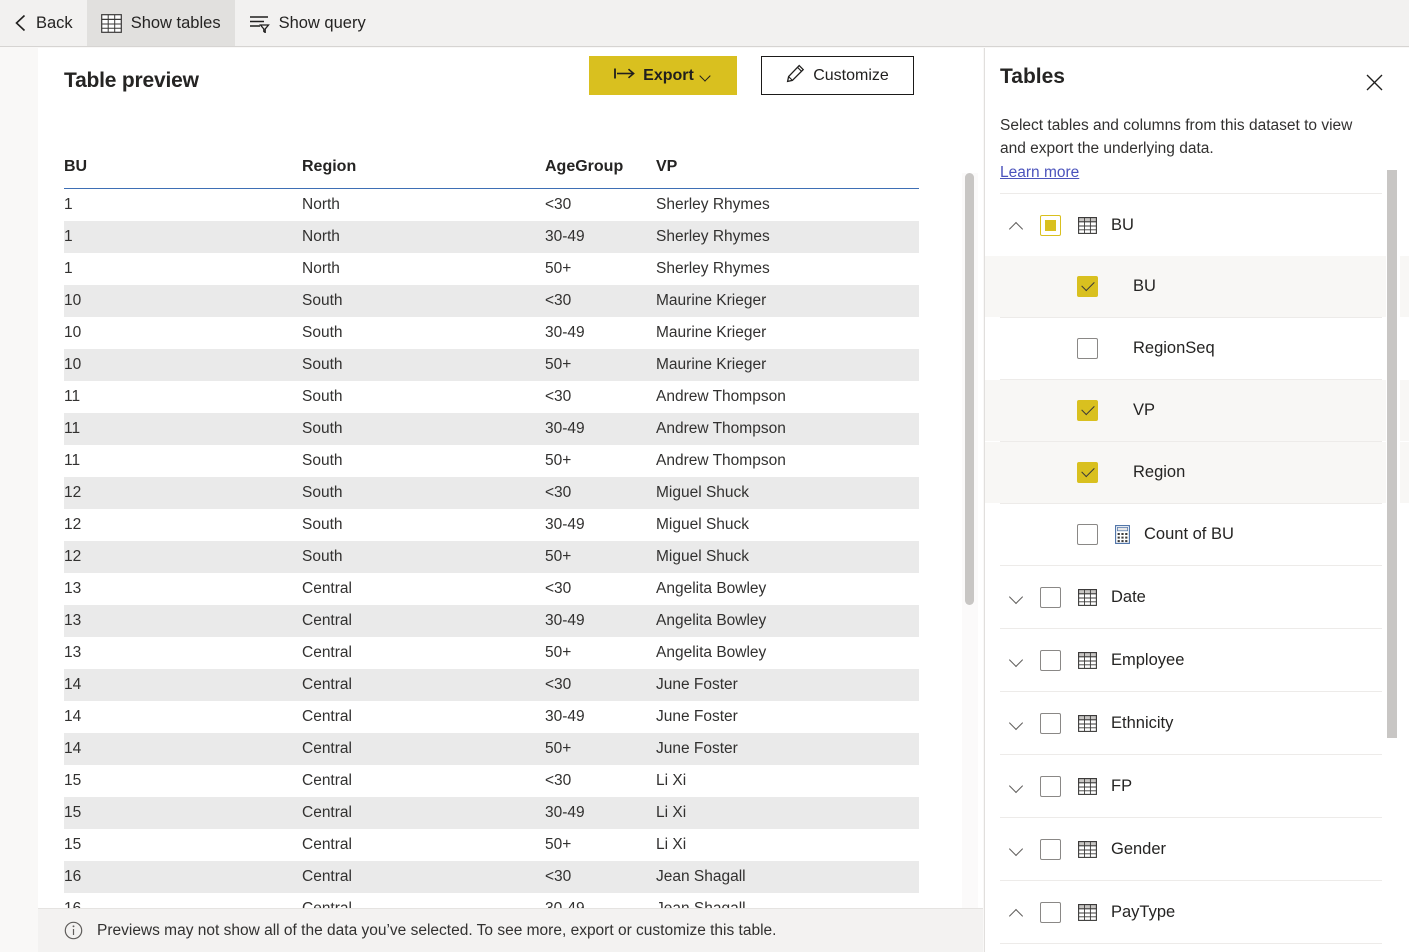 The width and height of the screenshot is (1409, 952). Describe the element at coordinates (1087, 472) in the screenshot. I see `column-checkbox-region` at that location.